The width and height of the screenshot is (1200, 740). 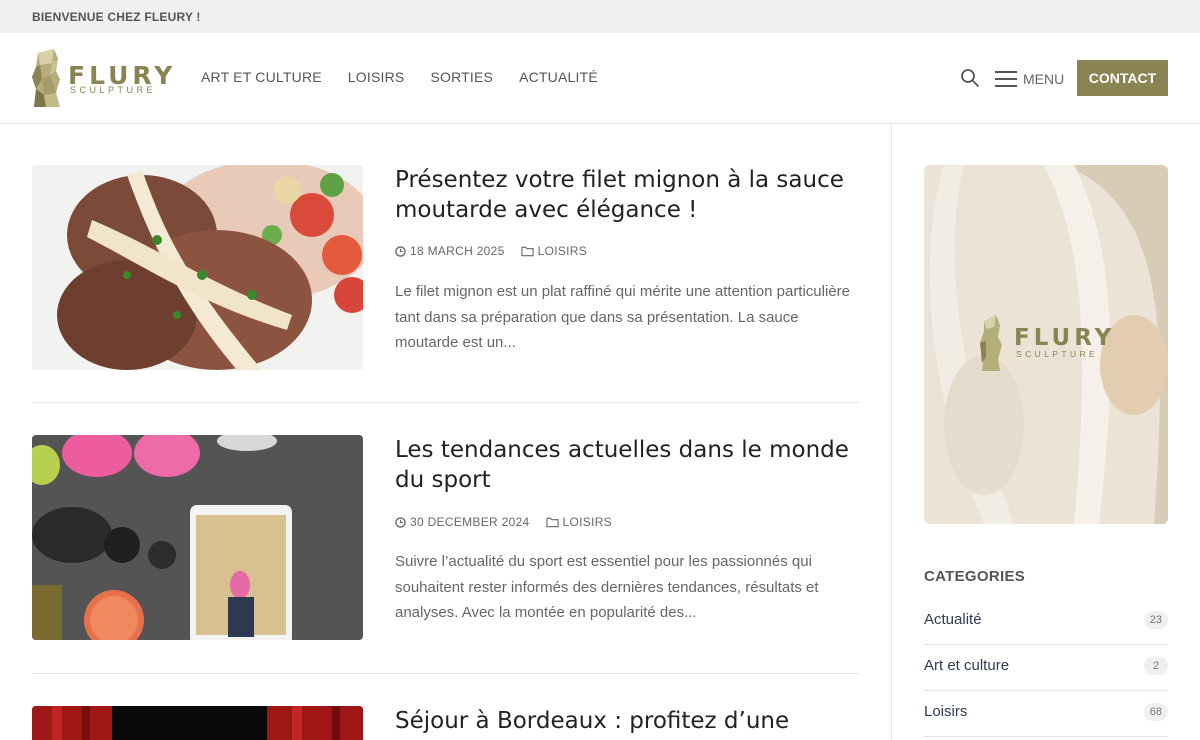 What do you see at coordinates (376, 77) in the screenshot?
I see `nav-item-loisirs: LOISIRS` at bounding box center [376, 77].